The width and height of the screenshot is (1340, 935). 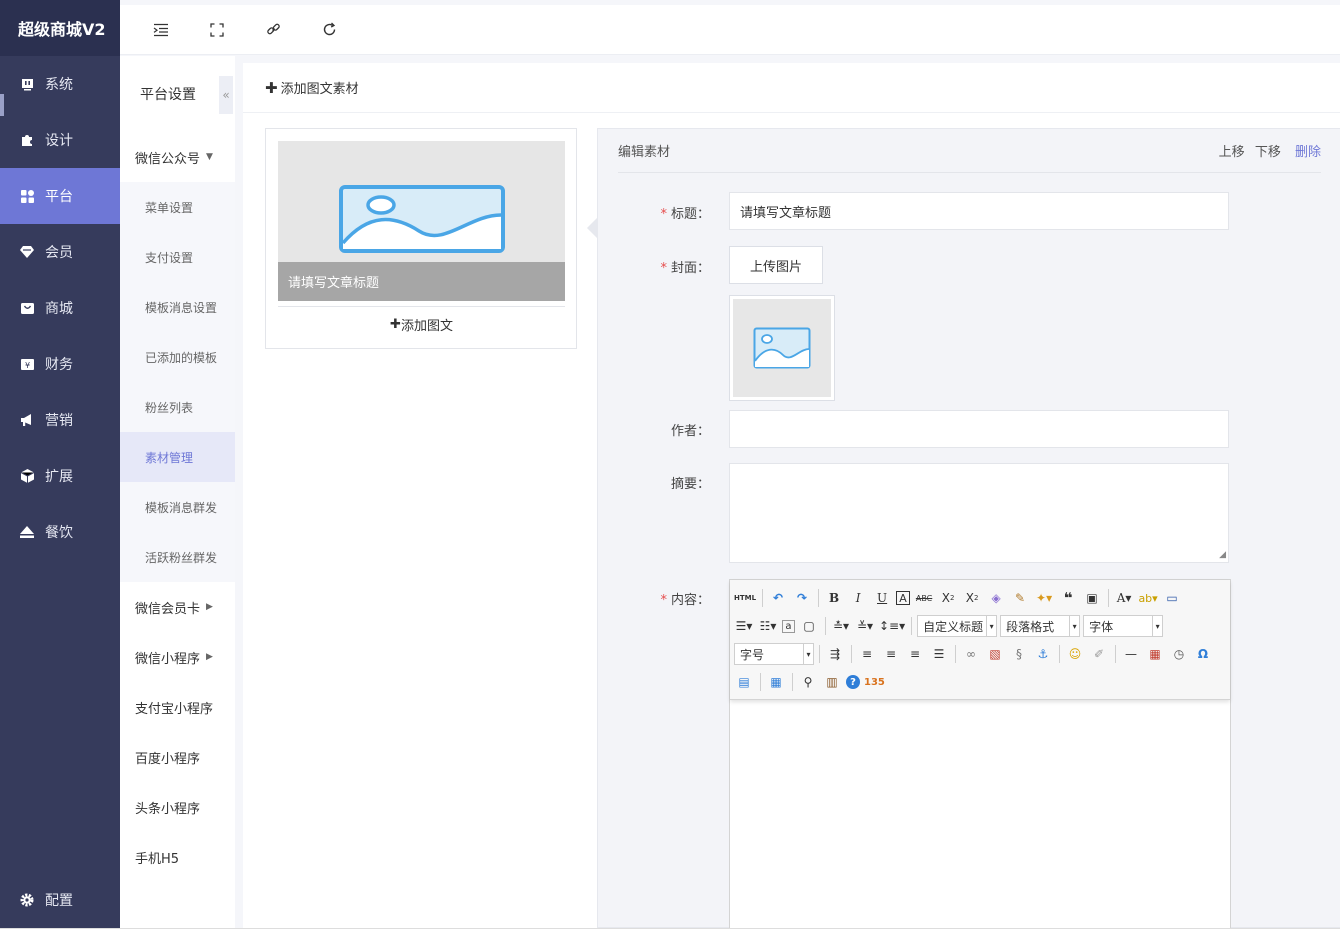 I want to click on nav-item-member: 会员, so click(x=60, y=252).